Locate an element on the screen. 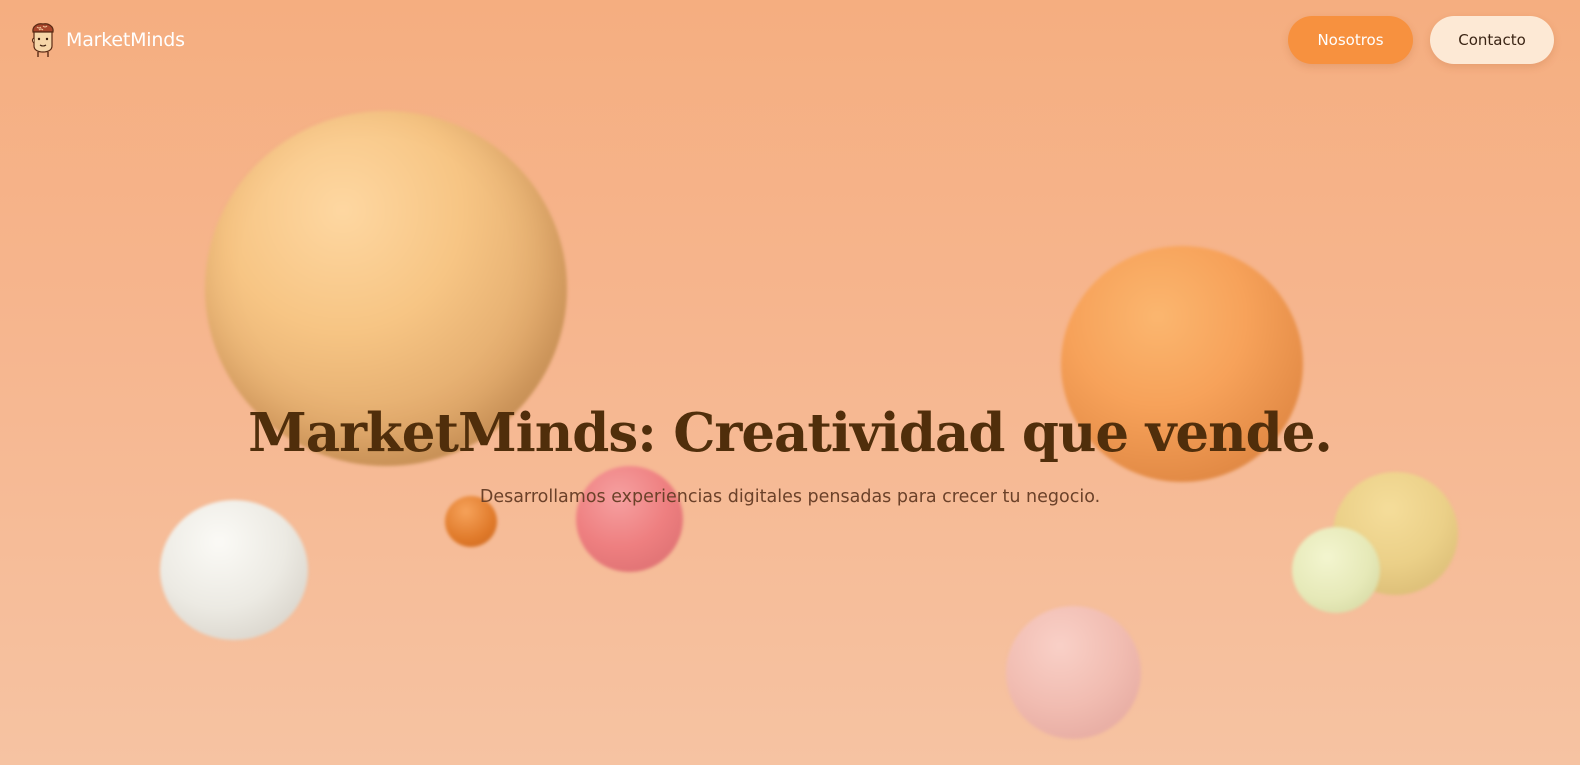  hero-title: MarketMinds: Creatividad que vende. is located at coordinates (790, 433).